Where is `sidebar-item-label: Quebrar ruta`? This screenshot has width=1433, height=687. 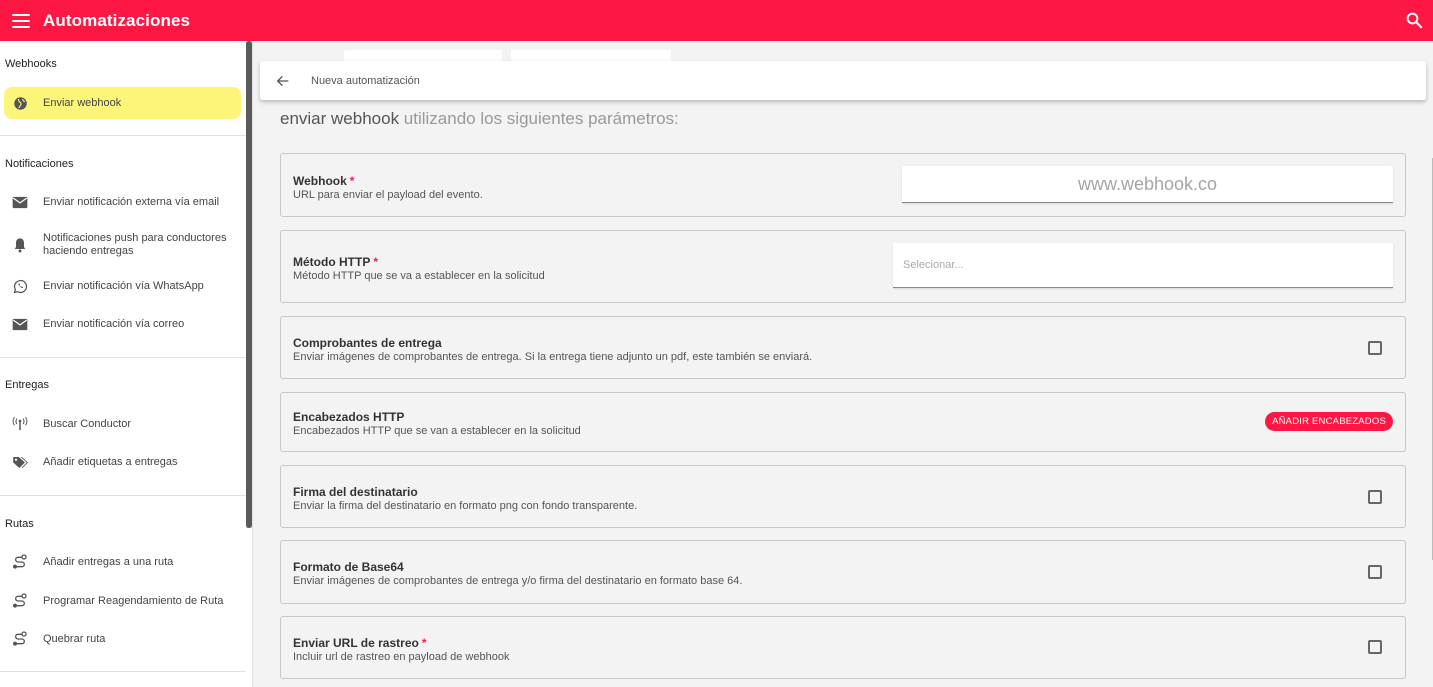
sidebar-item-label: Quebrar ruta is located at coordinates (74, 638).